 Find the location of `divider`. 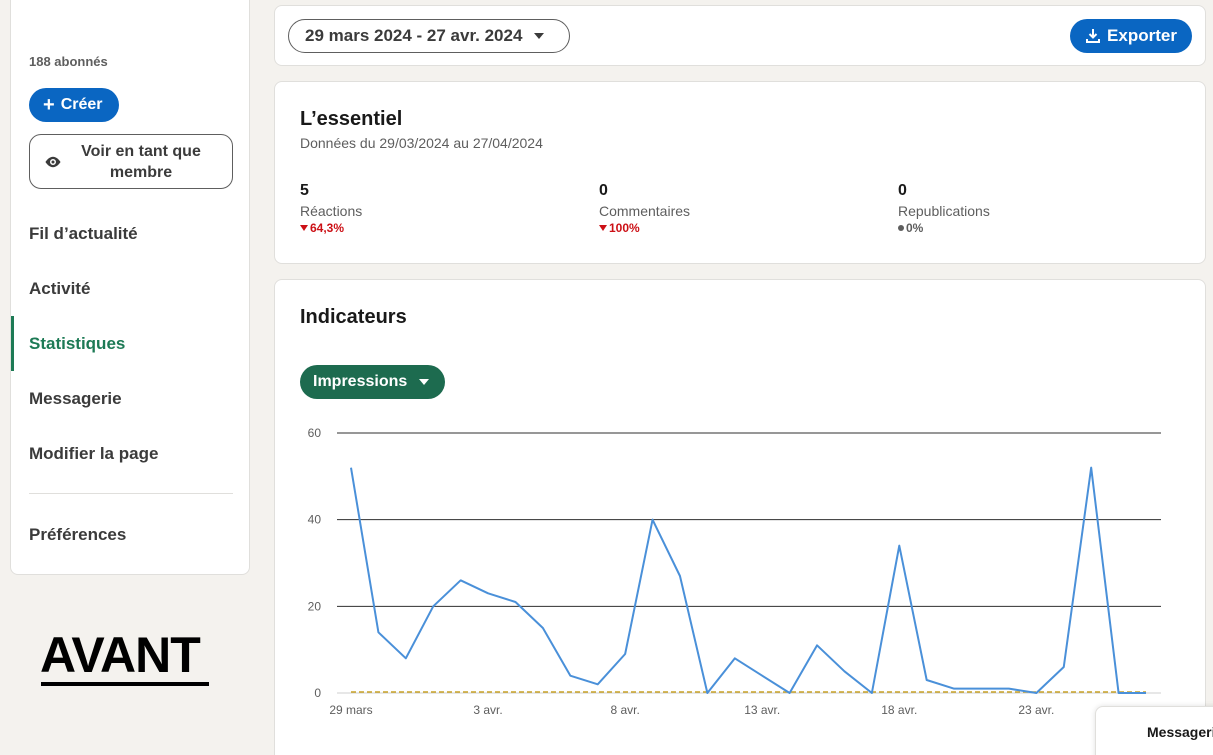

divider is located at coordinates (131, 493).